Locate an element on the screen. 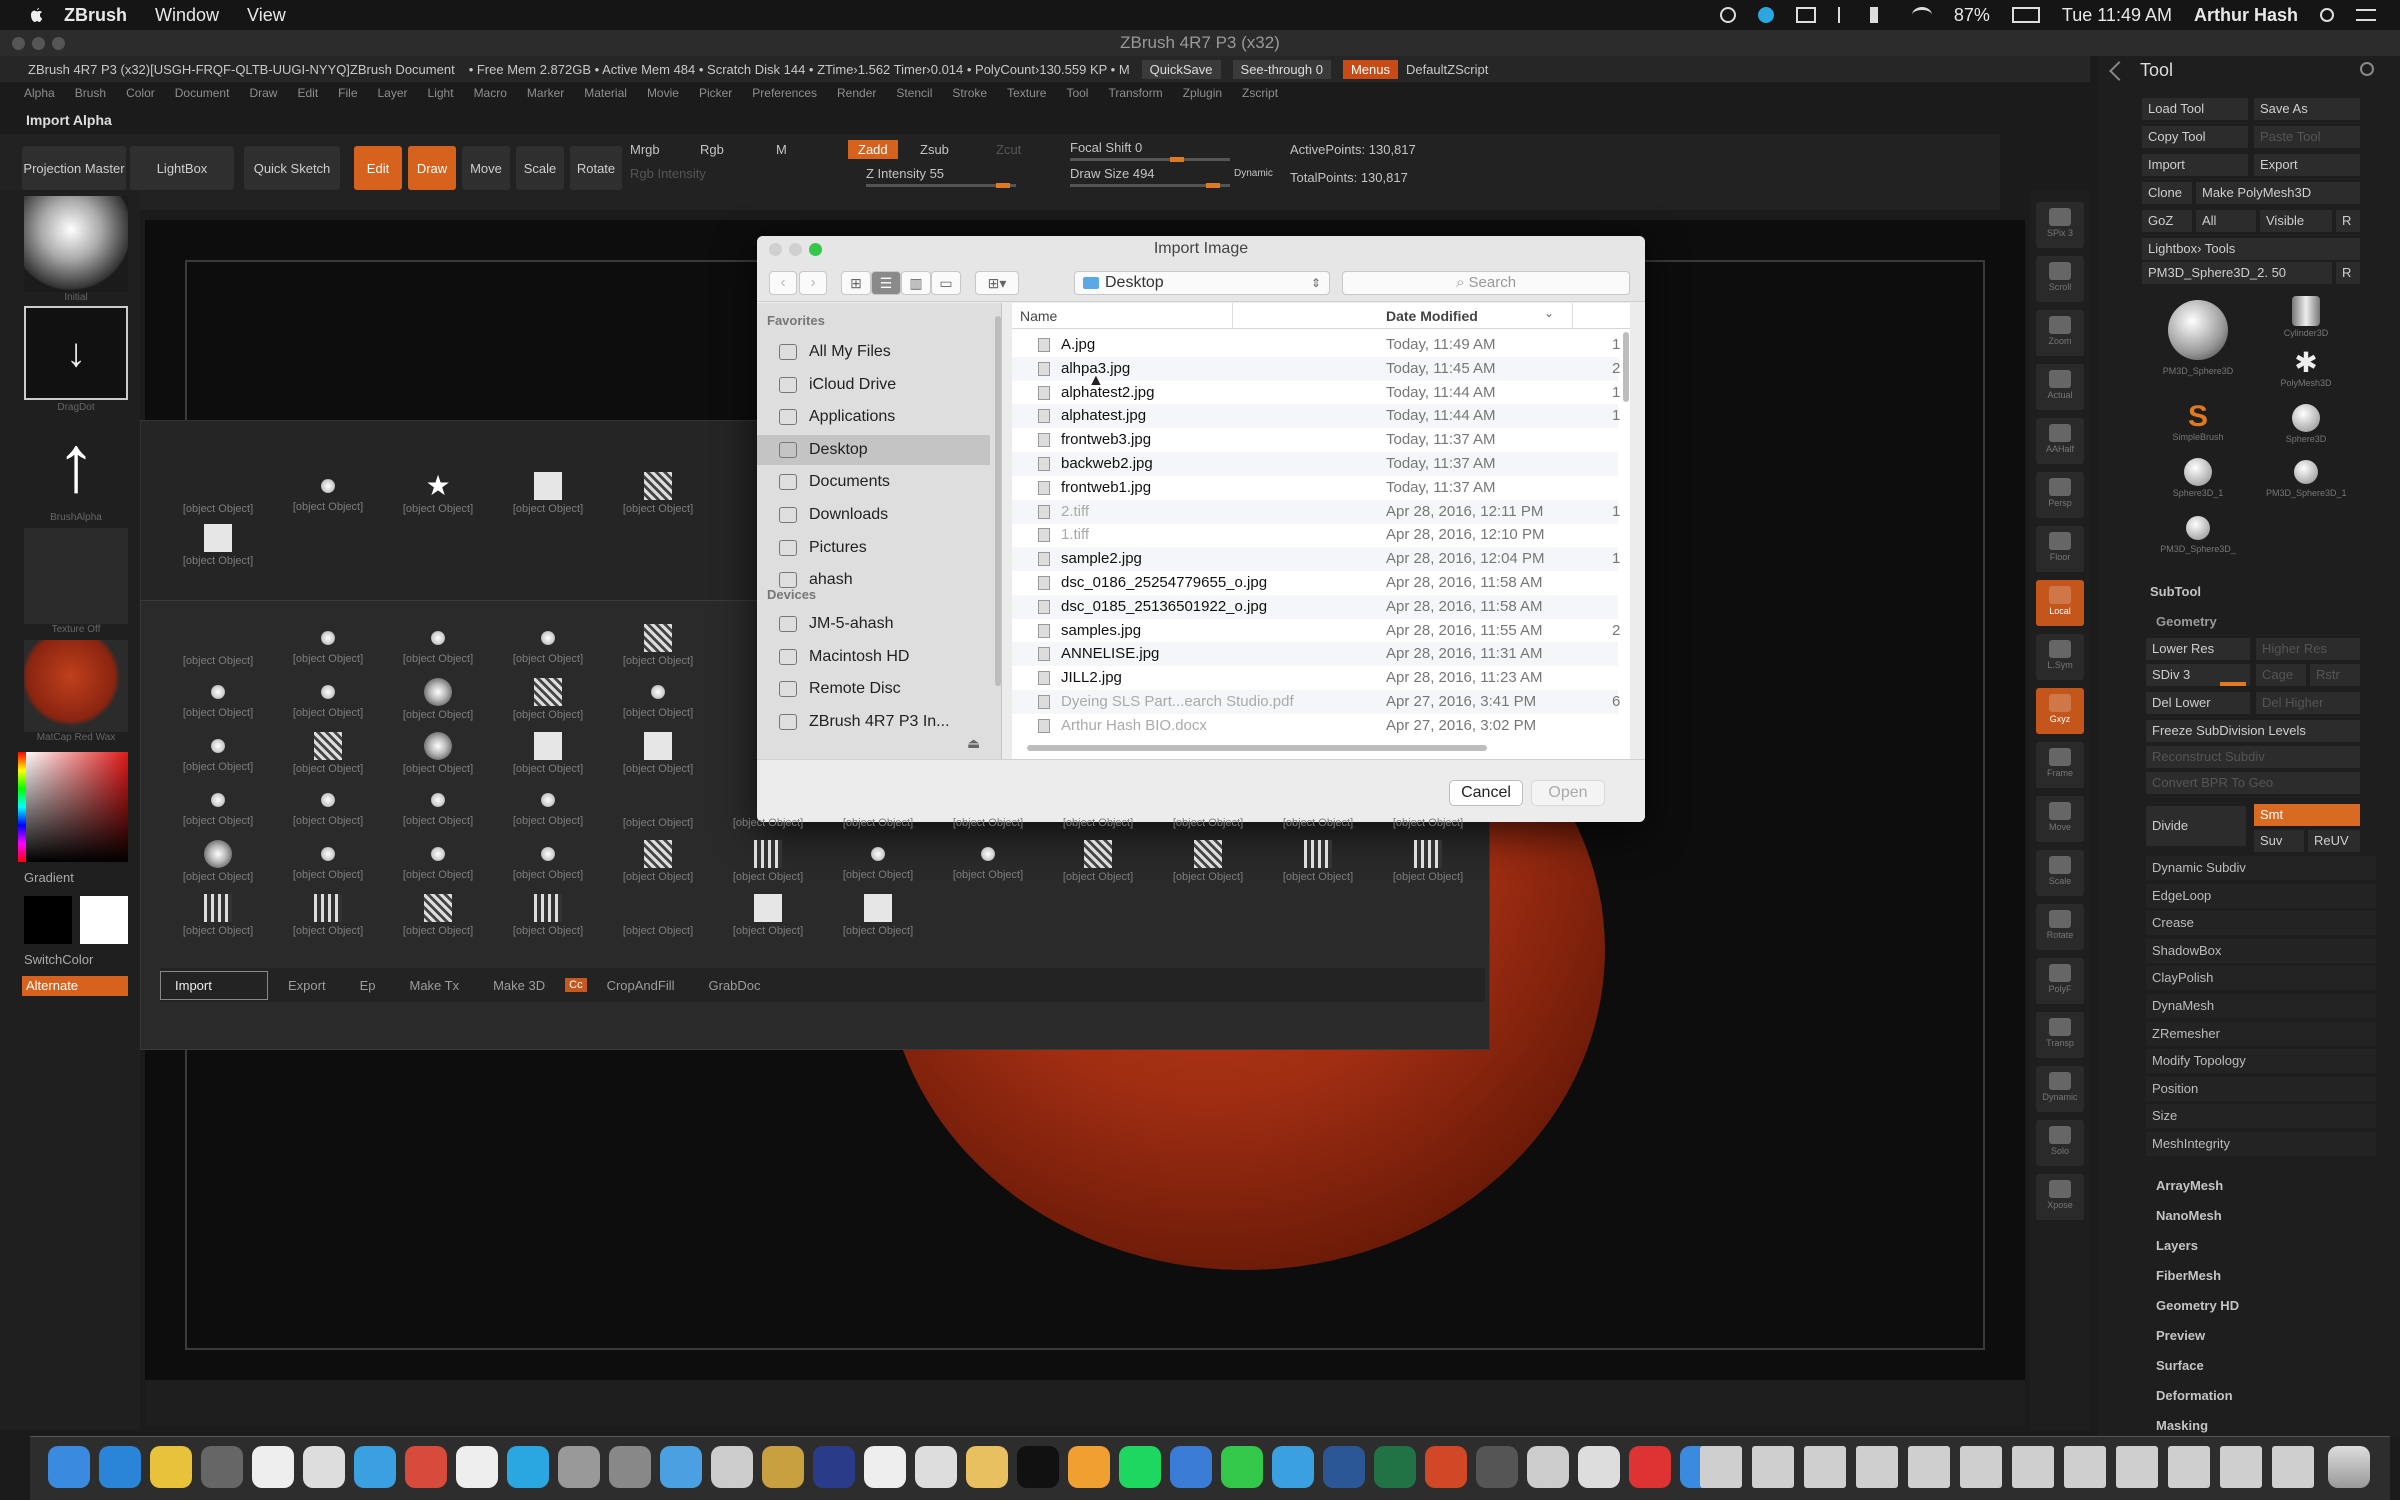  app-store-icon is located at coordinates (120, 1467).